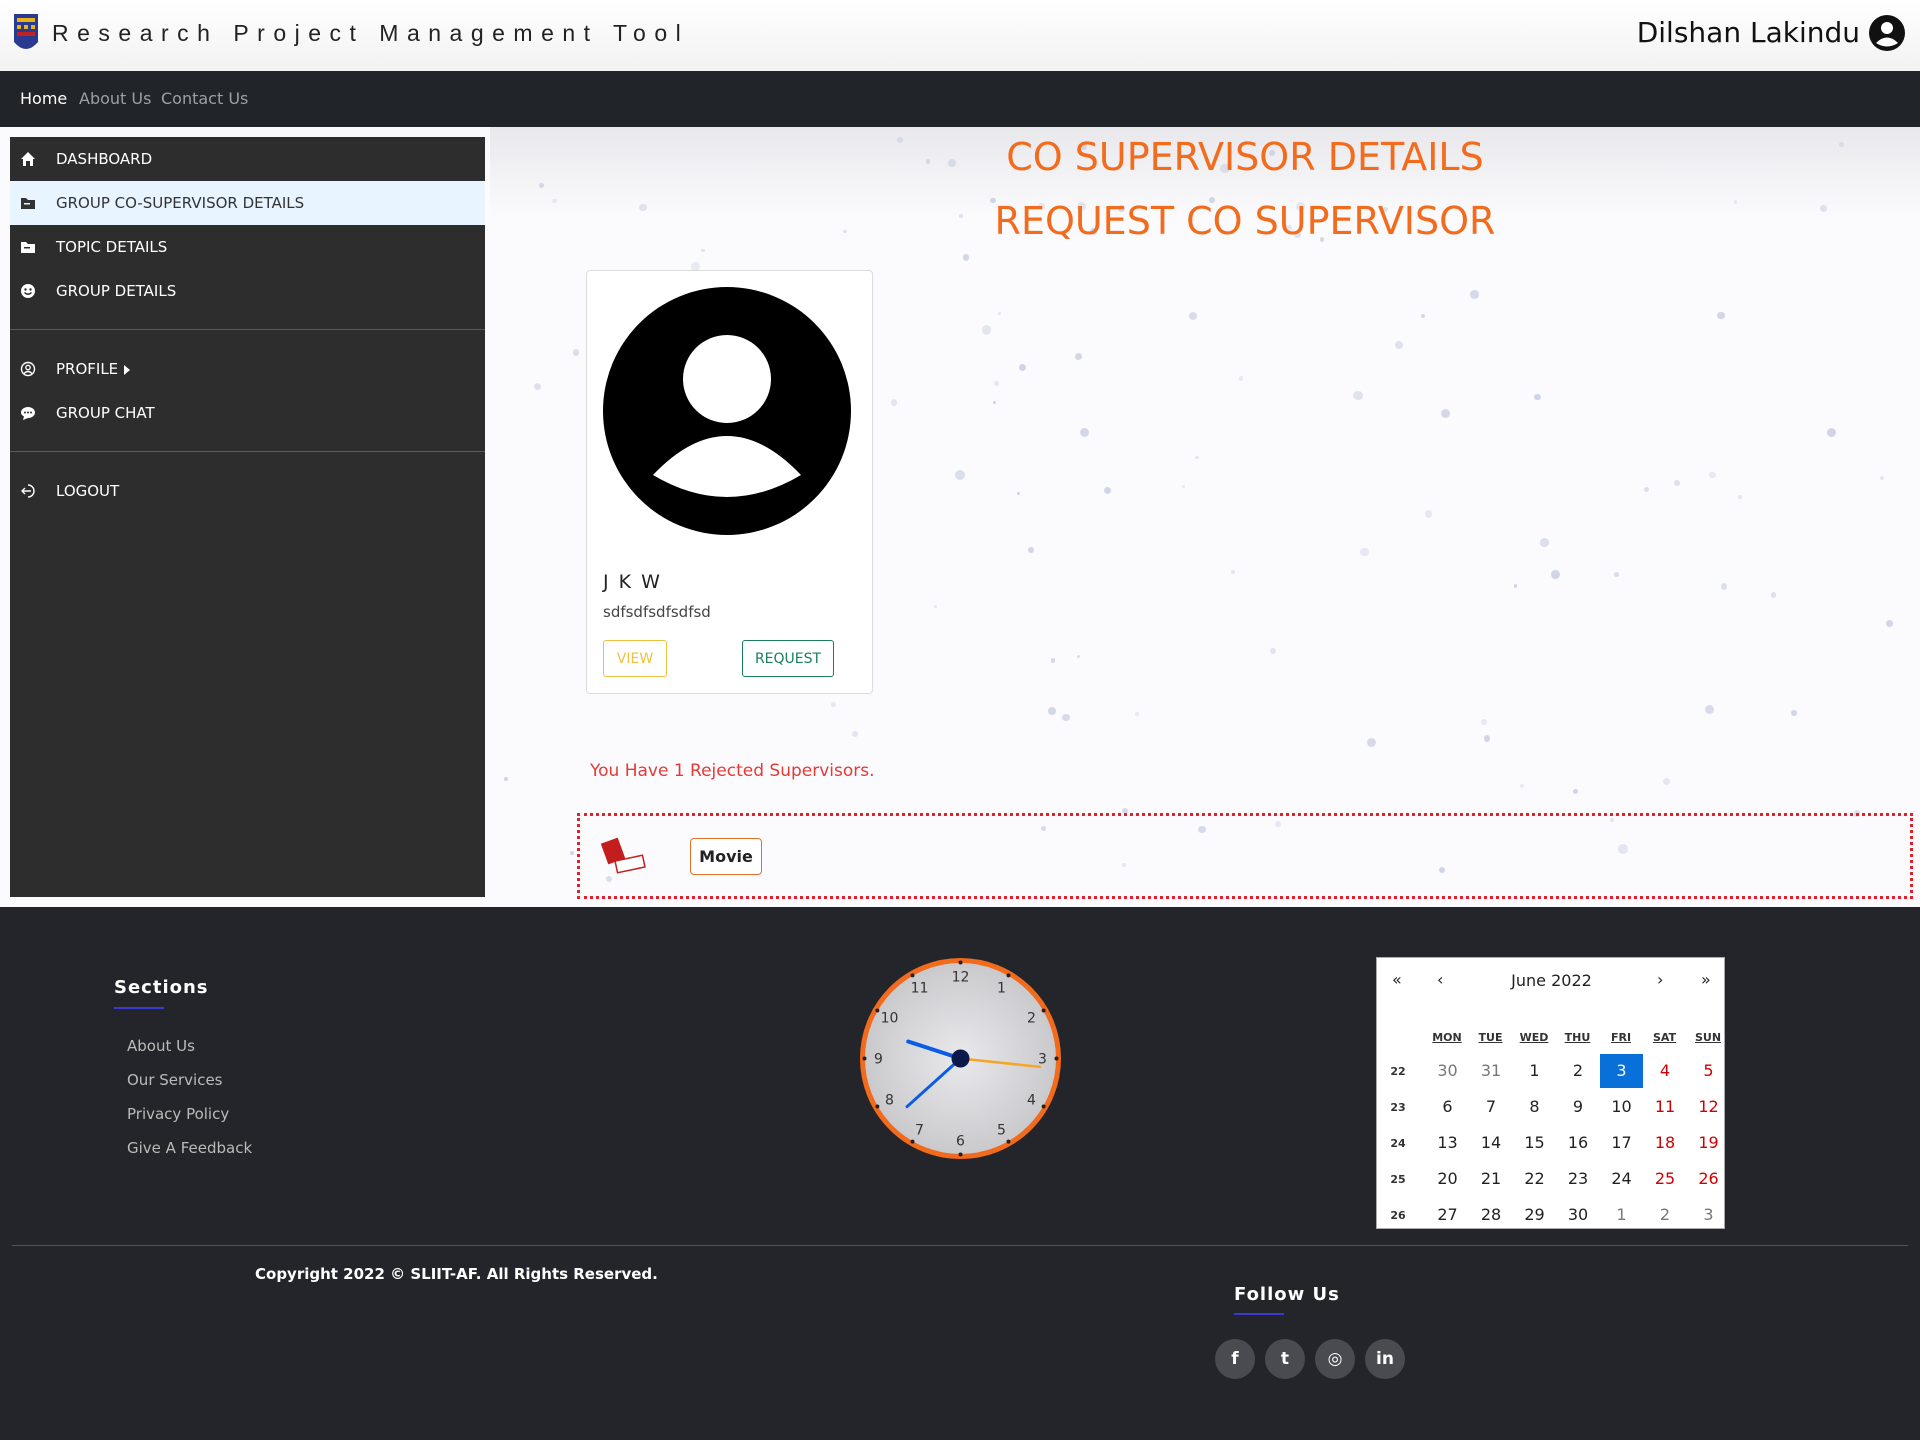 Image resolution: width=1920 pixels, height=1440 pixels. What do you see at coordinates (1665, 1179) in the screenshot?
I see `calendar-day: 25` at bounding box center [1665, 1179].